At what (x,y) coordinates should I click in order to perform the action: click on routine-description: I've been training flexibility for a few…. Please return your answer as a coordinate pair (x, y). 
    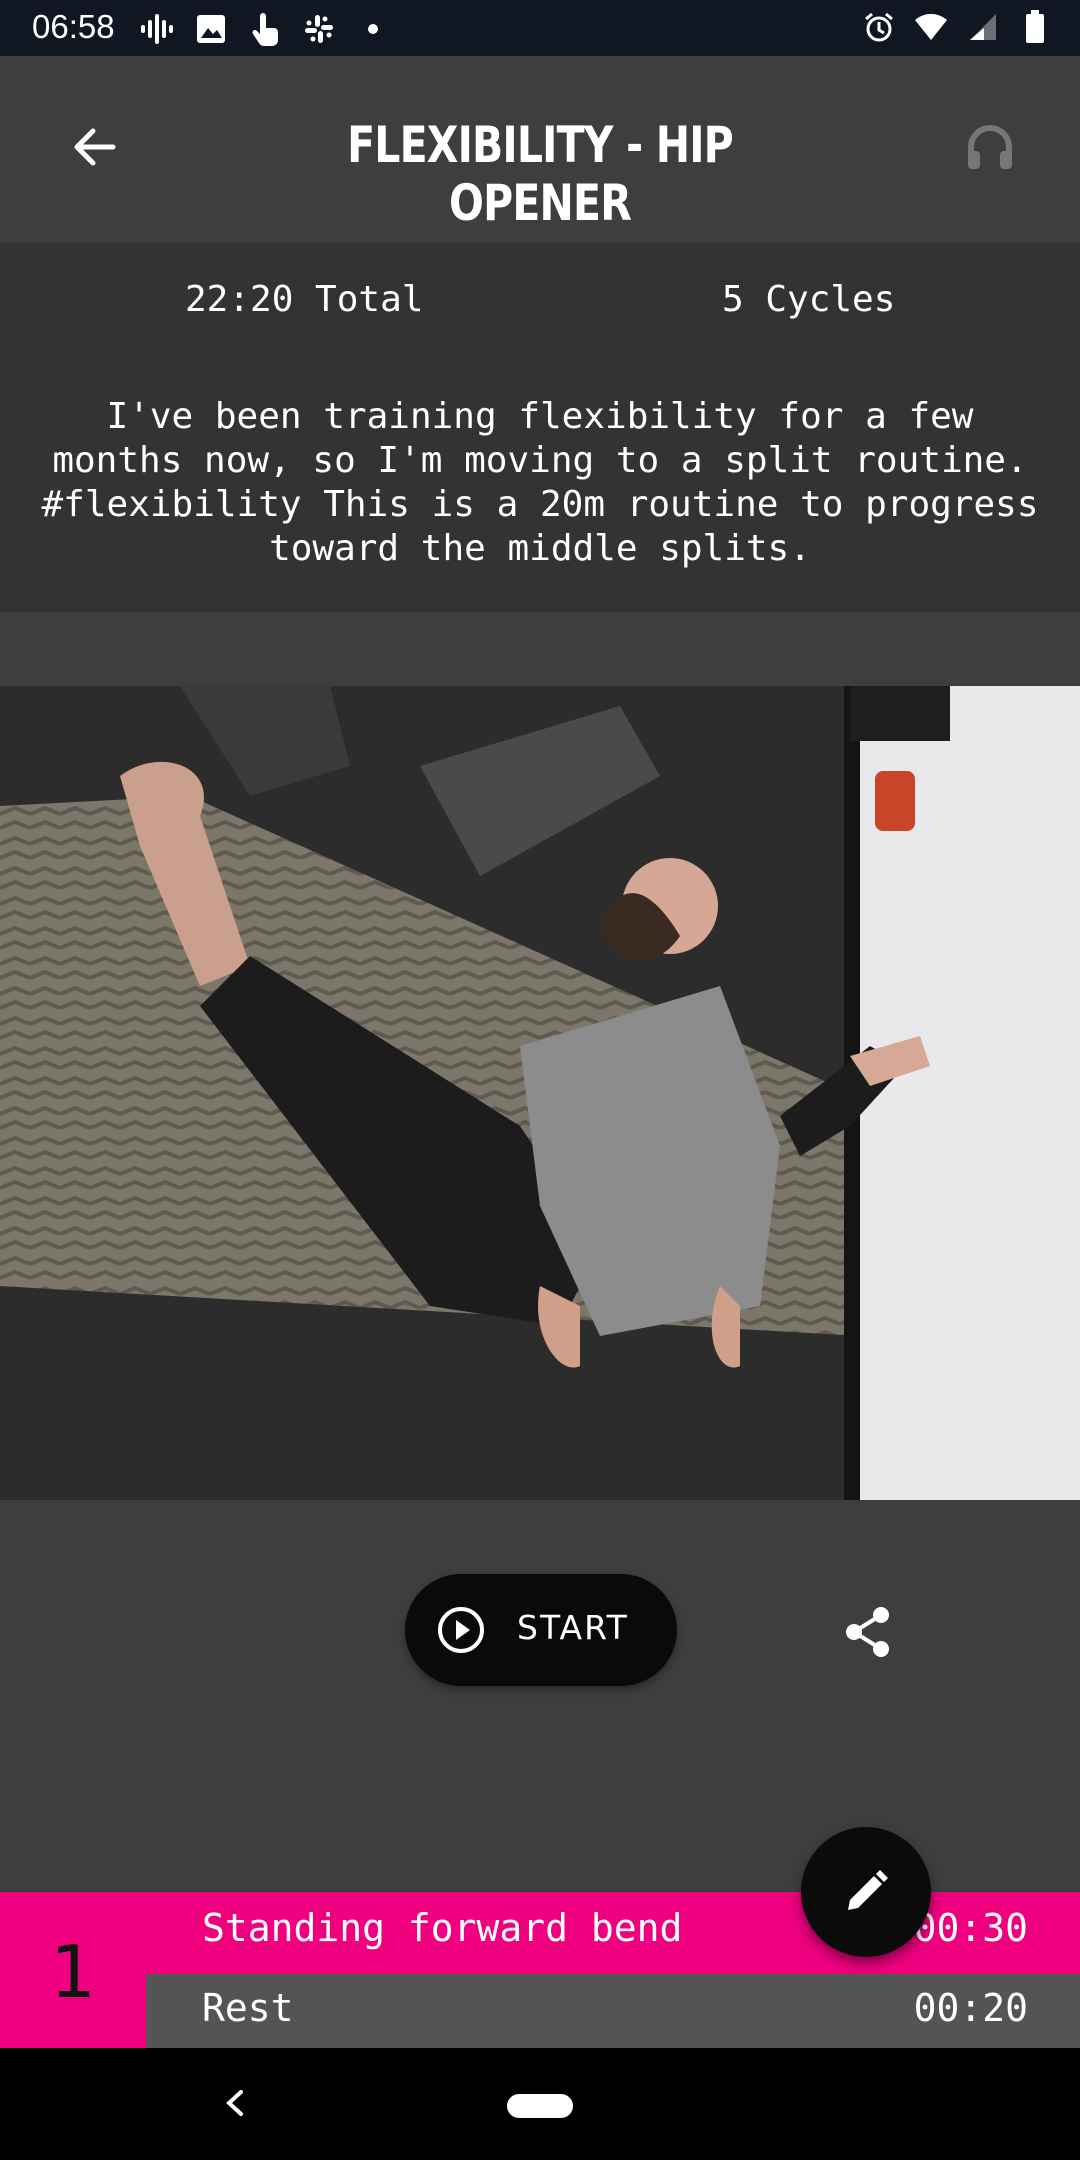
    Looking at the image, I should click on (540, 482).